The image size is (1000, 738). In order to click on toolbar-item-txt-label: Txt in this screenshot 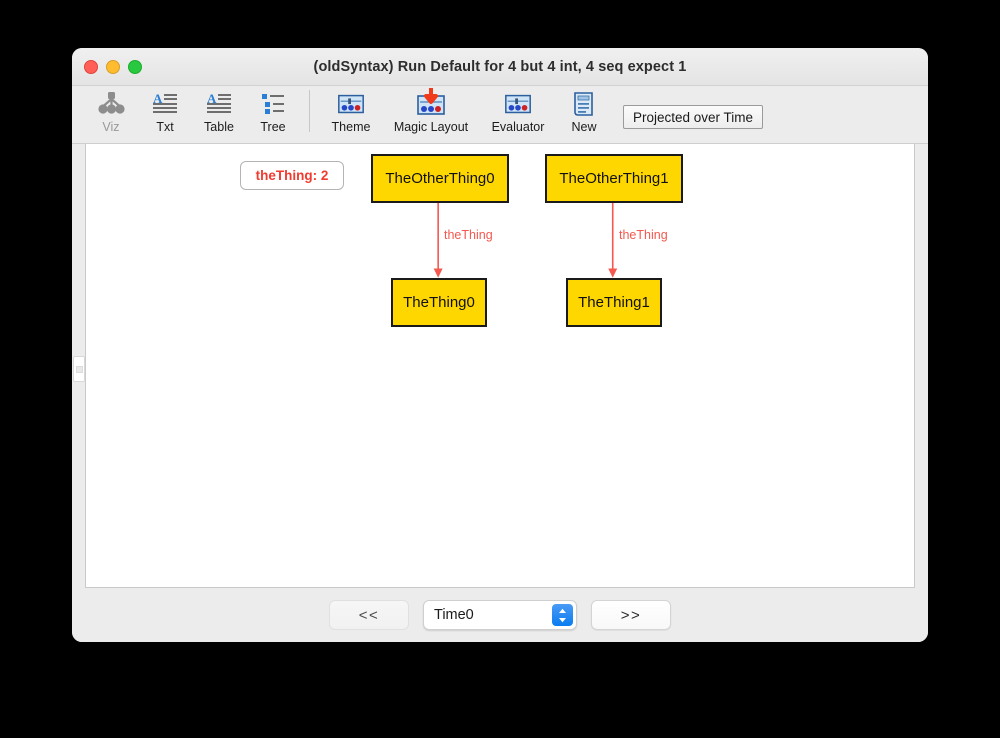, I will do `click(165, 127)`.